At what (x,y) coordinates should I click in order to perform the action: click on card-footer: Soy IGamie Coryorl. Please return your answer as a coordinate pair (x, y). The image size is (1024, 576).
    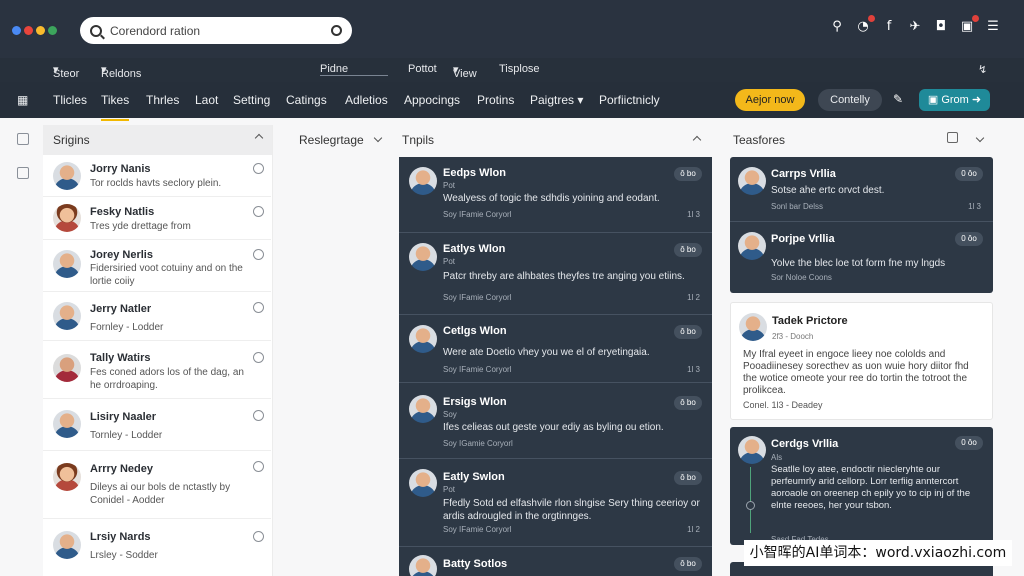
    Looking at the image, I should click on (478, 443).